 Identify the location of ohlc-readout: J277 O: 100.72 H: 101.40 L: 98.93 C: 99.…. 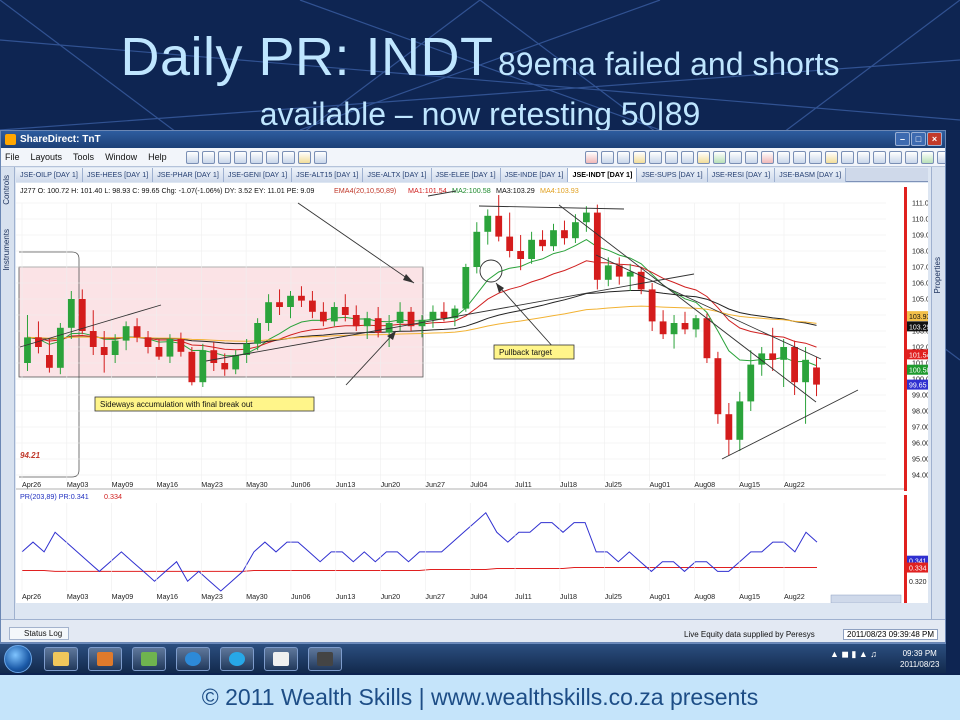
(167, 190).